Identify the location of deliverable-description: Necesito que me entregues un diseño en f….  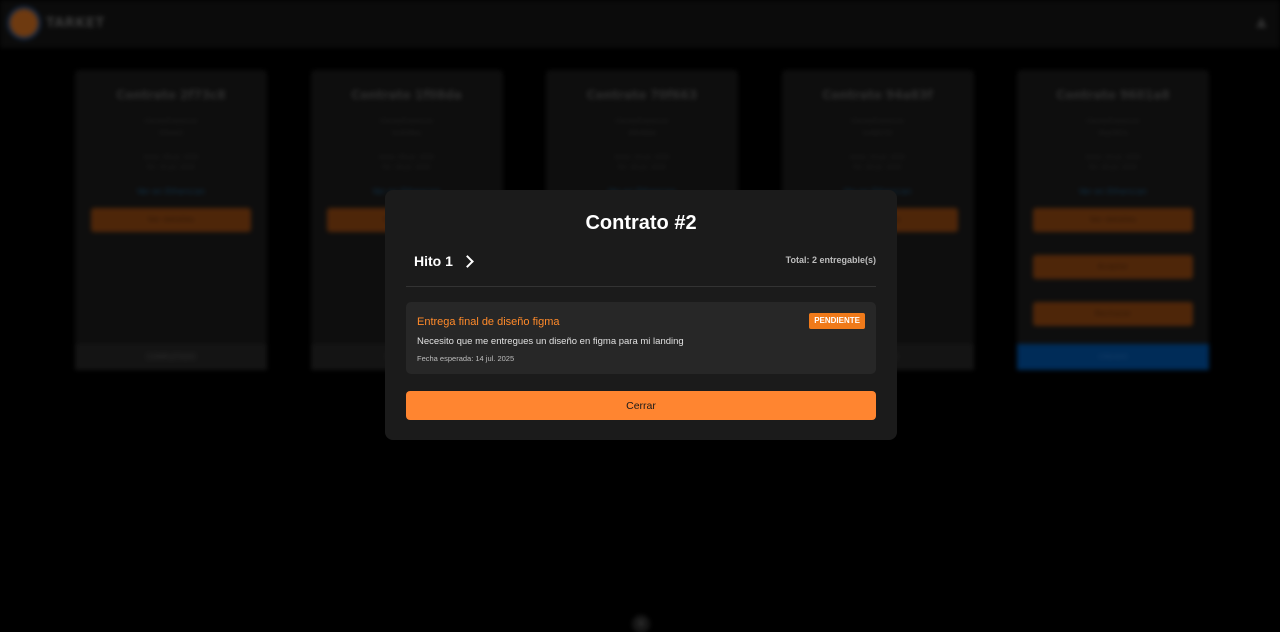
(550, 341).